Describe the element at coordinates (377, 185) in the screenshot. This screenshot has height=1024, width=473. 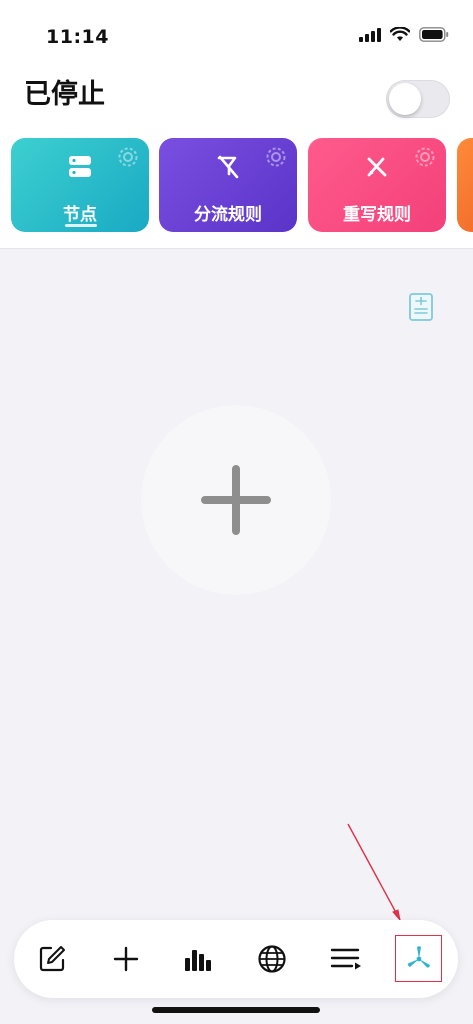
I see `card-rewrite-rules: 重写规则` at that location.